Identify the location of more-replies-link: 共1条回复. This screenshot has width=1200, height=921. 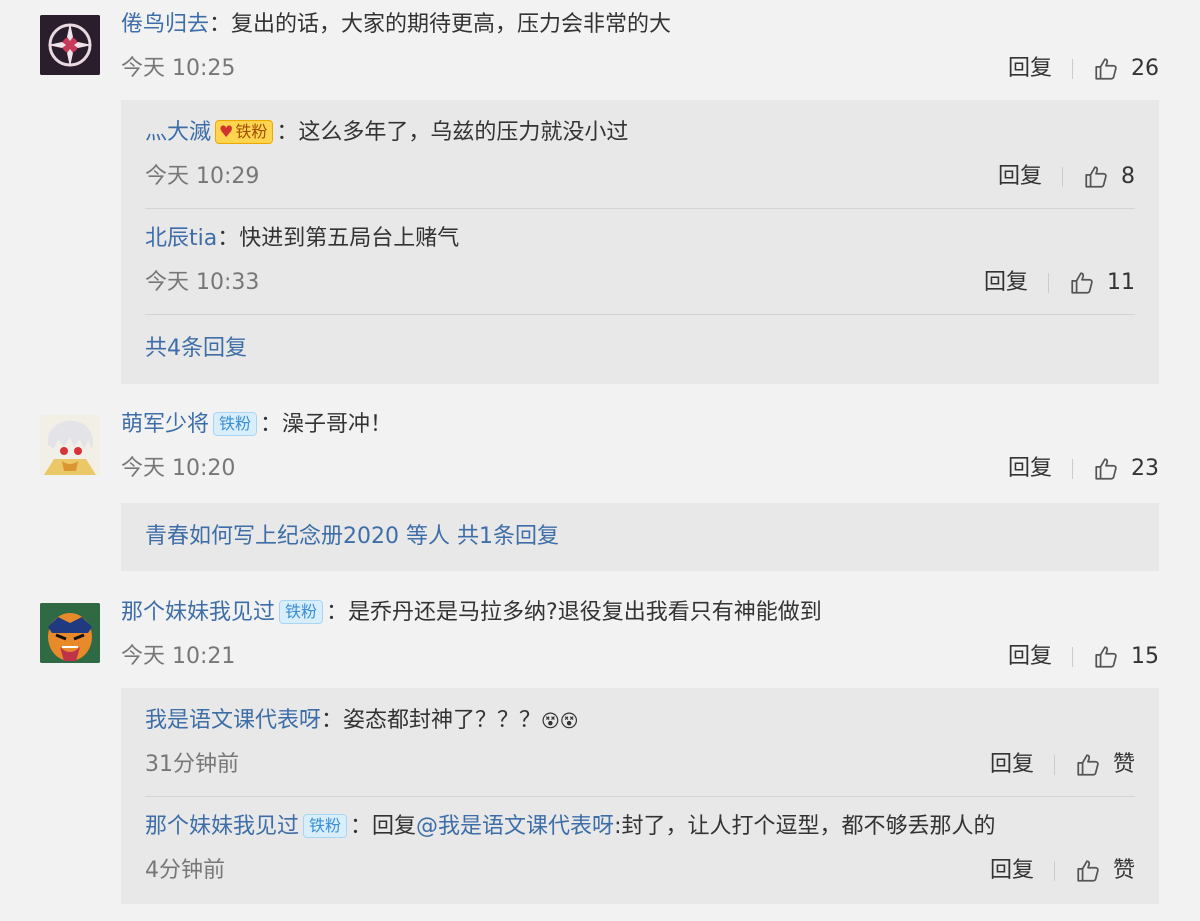
(508, 536).